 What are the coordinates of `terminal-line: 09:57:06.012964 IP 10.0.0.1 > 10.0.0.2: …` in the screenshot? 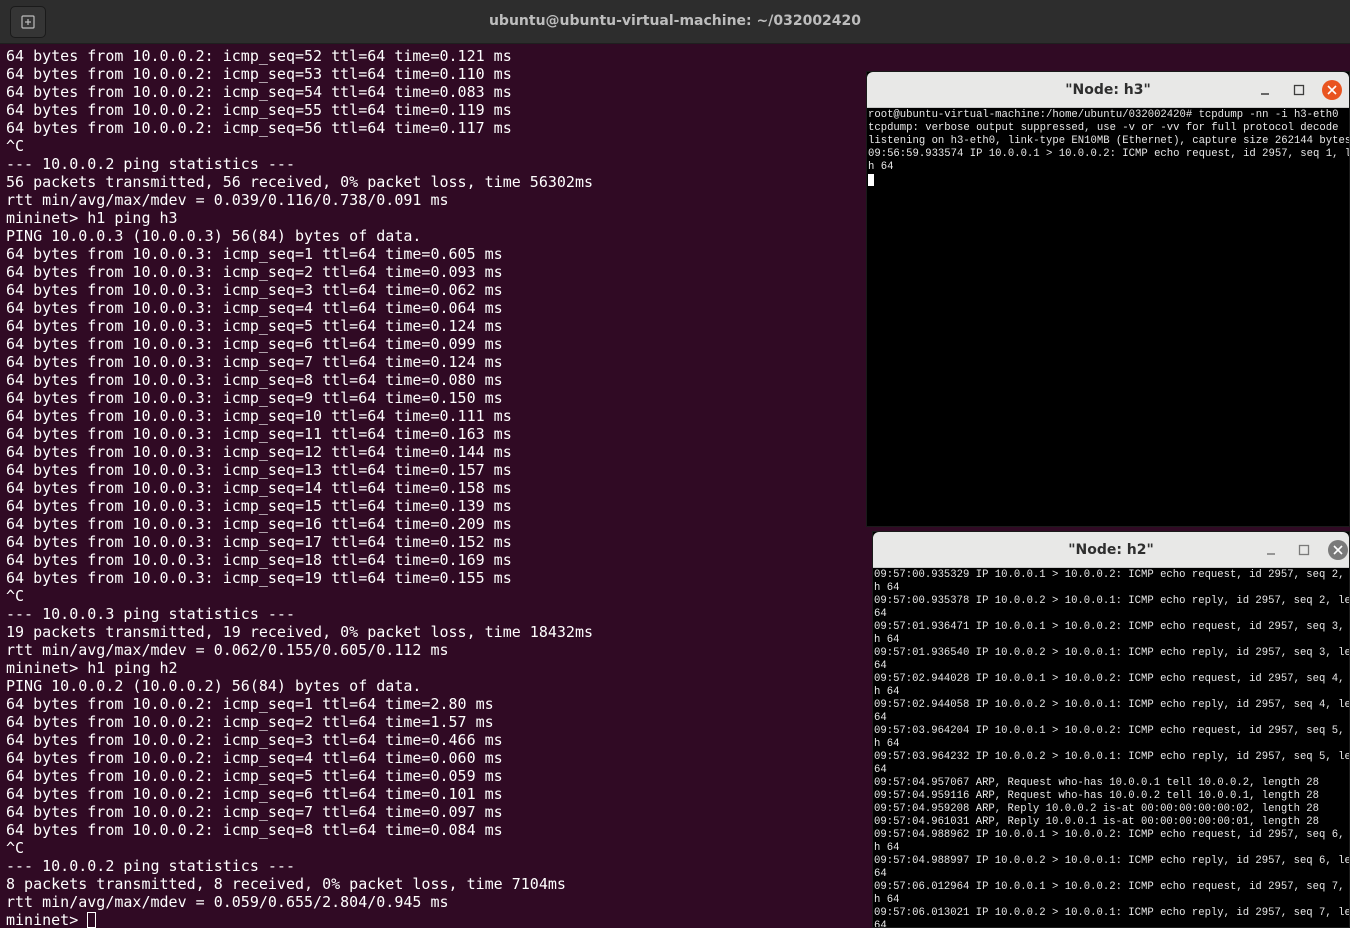 It's located at (1111, 887).